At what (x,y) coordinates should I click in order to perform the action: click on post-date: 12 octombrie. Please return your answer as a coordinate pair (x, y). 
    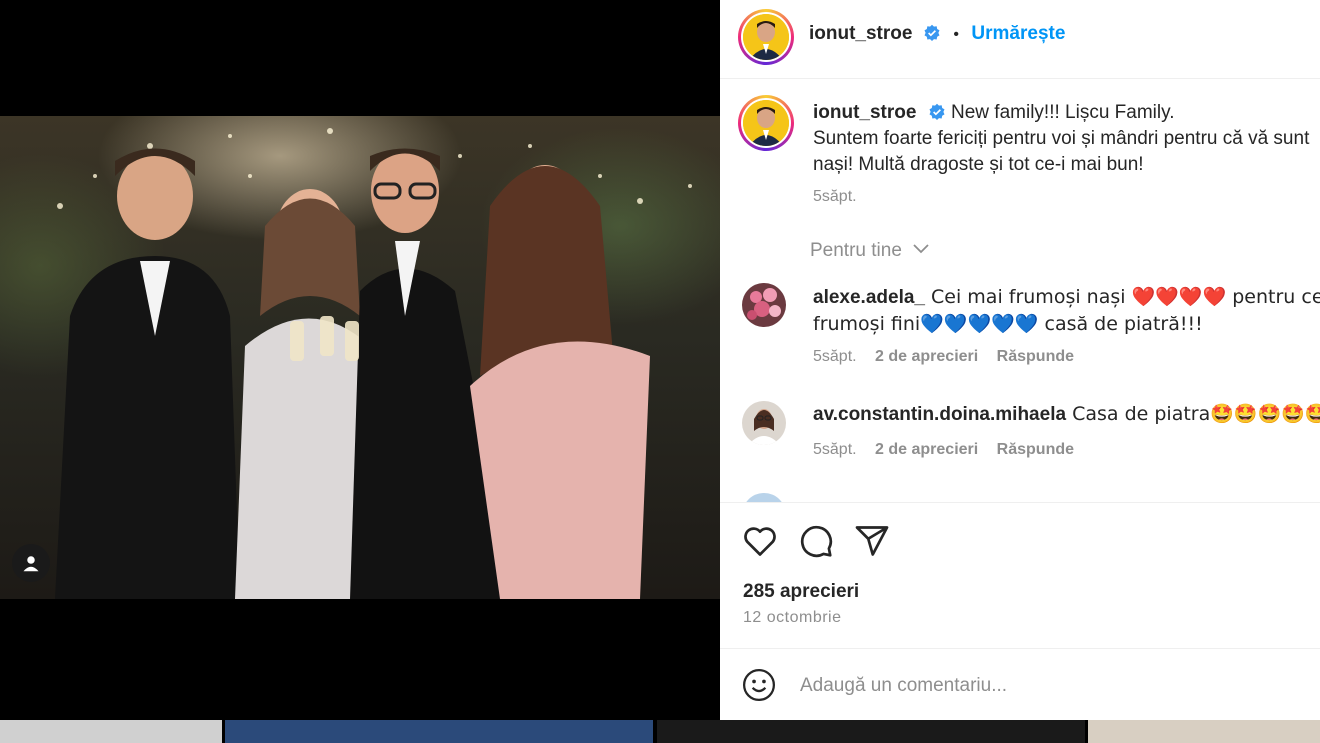
    Looking at the image, I should click on (792, 618).